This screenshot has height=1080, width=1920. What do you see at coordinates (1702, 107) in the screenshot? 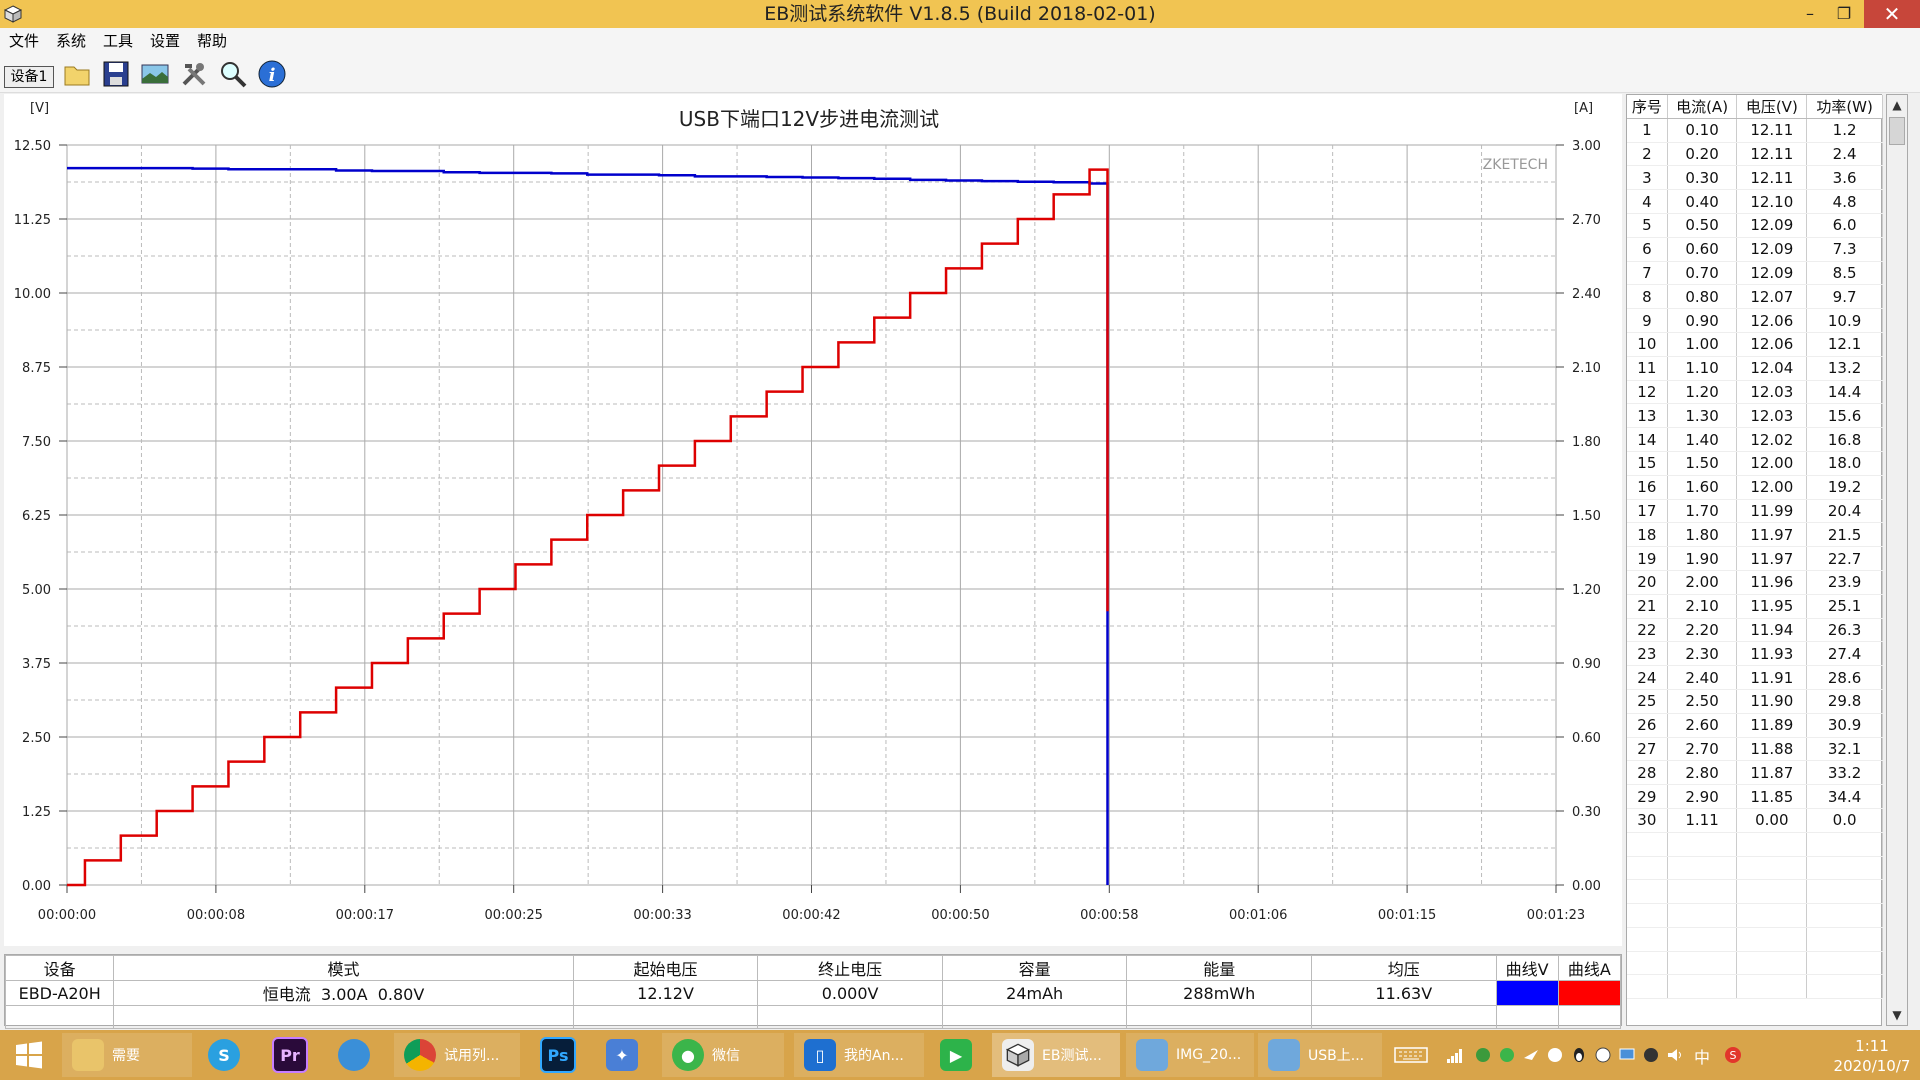
I see `col-header-current: 电流(A)` at bounding box center [1702, 107].